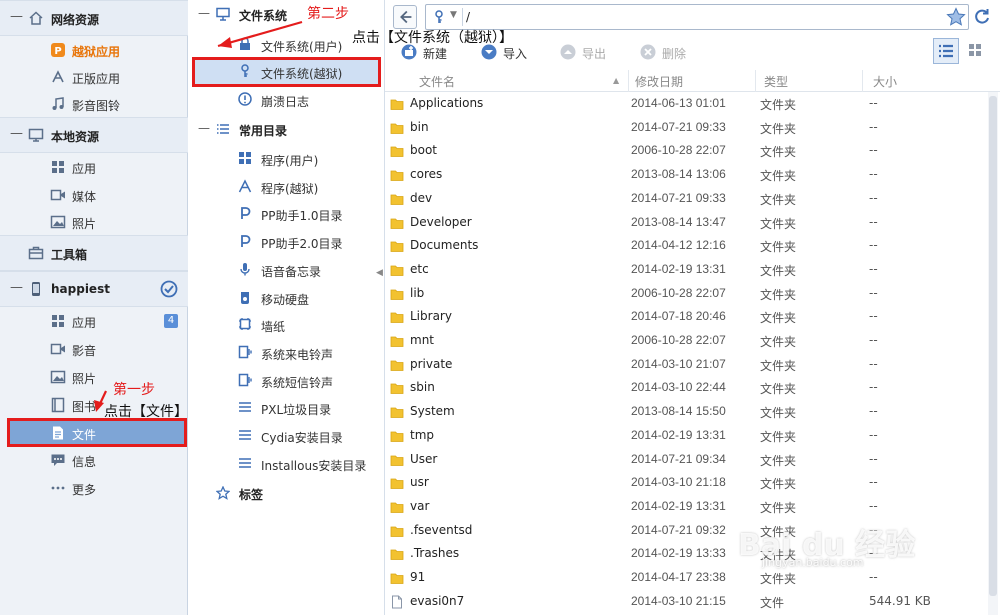 The image size is (1000, 615). I want to click on file-row: bin 2014-07-21 09:33 文件夹 --, so click(685, 128).